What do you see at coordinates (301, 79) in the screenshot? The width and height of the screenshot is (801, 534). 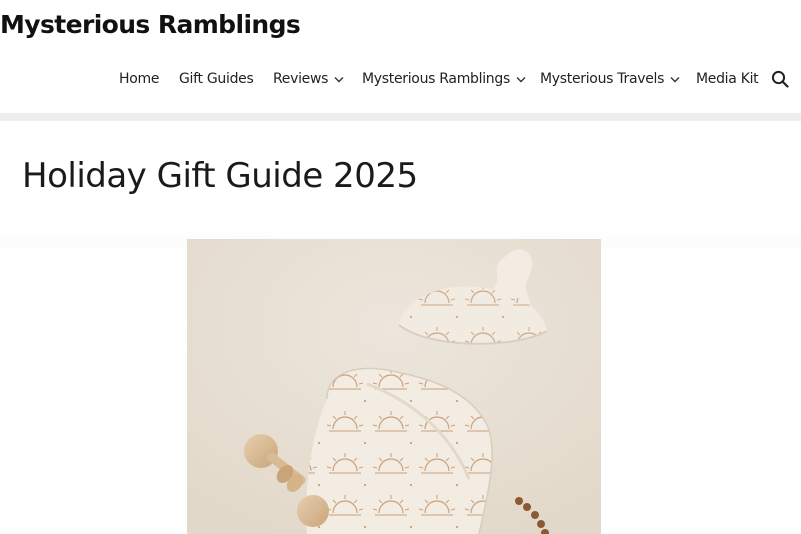 I see `nav-item-label: Reviews` at bounding box center [301, 79].